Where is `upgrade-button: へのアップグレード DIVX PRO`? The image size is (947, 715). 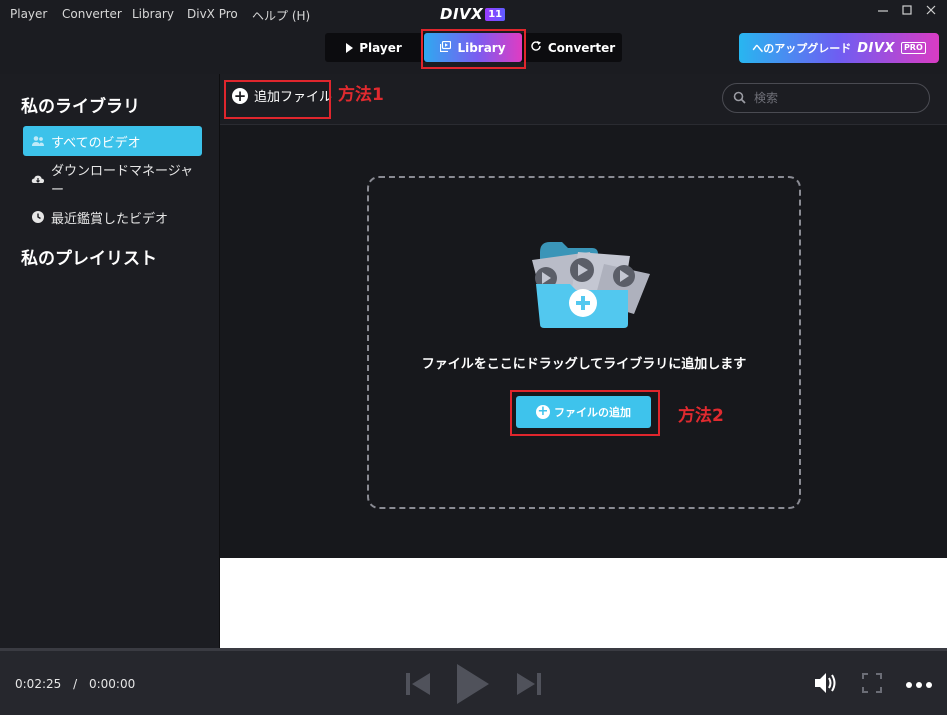
upgrade-button: へのアップグレード DIVX PRO is located at coordinates (839, 48).